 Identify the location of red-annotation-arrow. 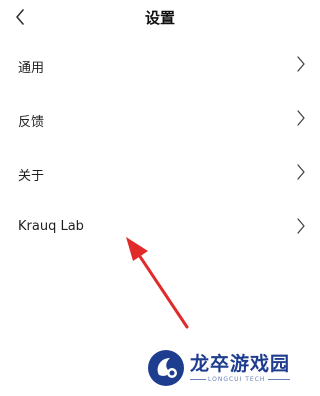
(157, 283).